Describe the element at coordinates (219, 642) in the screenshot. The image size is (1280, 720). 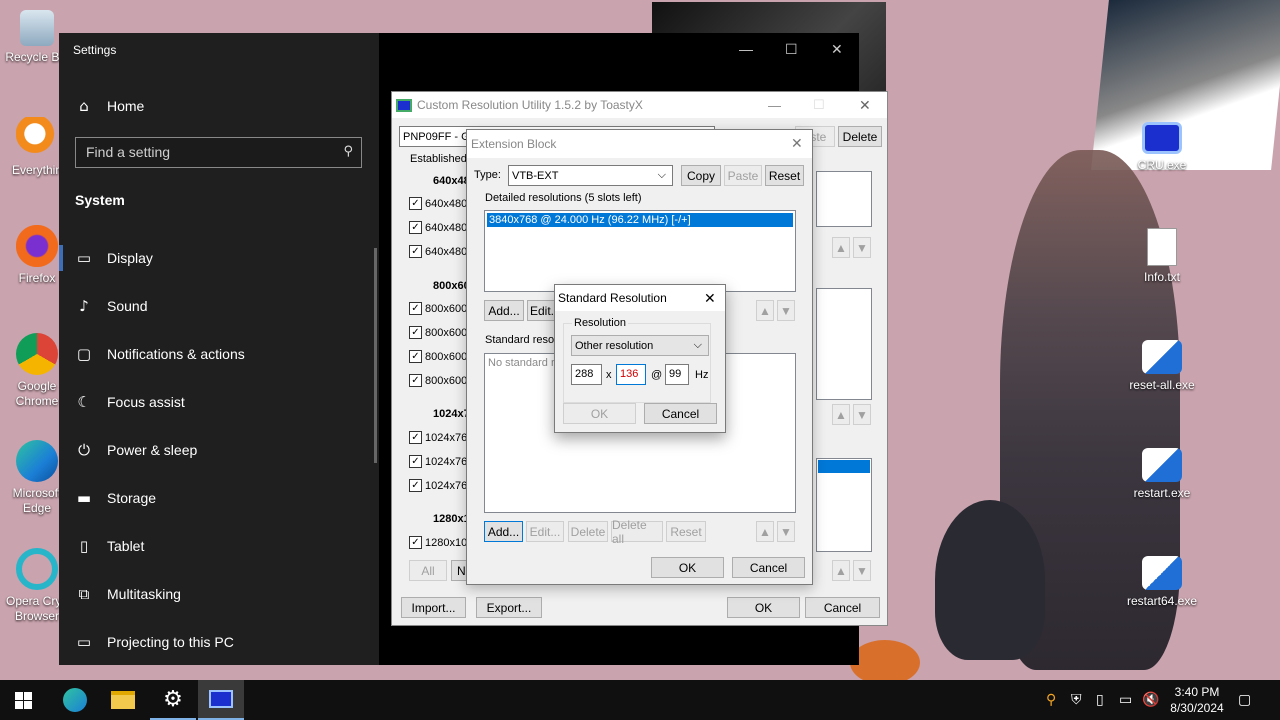
I see `nav-item-projecting: ▭ Projecting to this PC` at that location.